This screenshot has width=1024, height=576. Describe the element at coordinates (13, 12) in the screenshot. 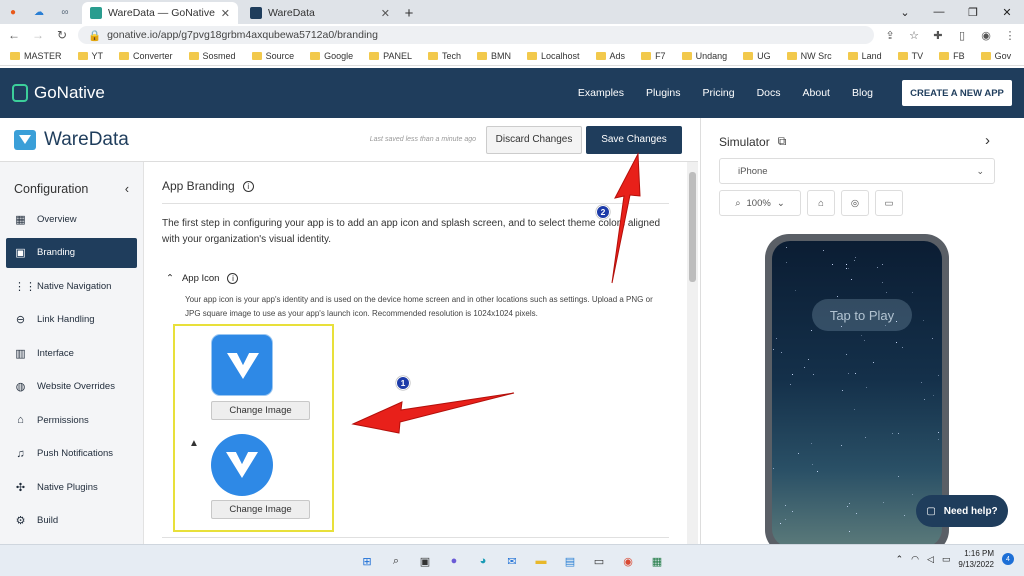

I see `pinned-tab-1: ●` at that location.